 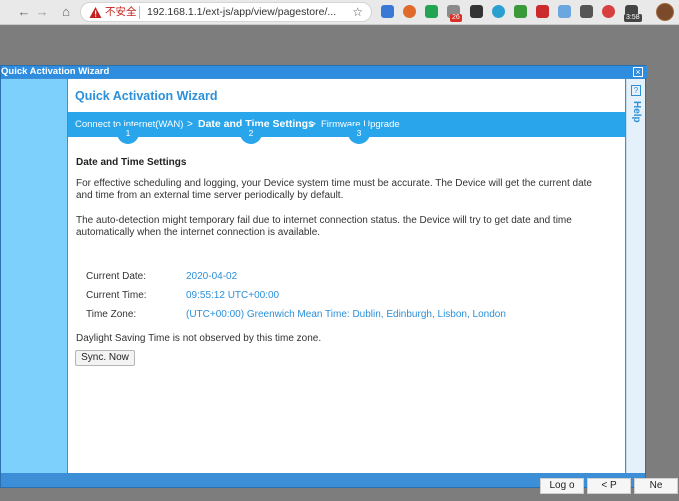 I want to click on sync-now-button: Sync. Now, so click(x=105, y=358).